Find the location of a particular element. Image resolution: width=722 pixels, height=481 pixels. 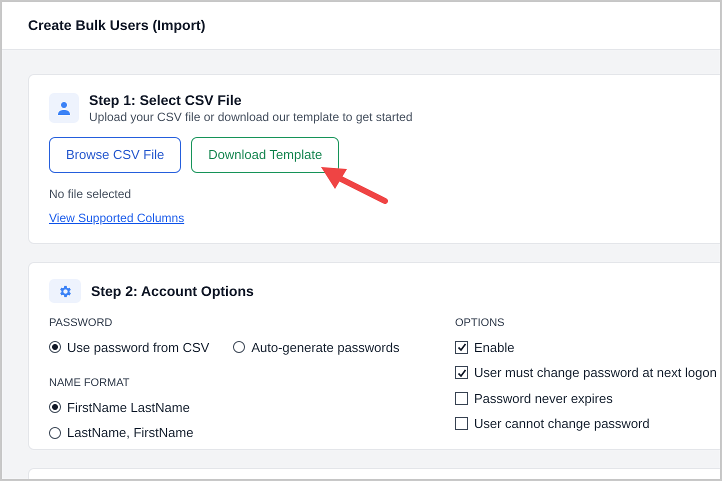

gear-icon is located at coordinates (65, 291).